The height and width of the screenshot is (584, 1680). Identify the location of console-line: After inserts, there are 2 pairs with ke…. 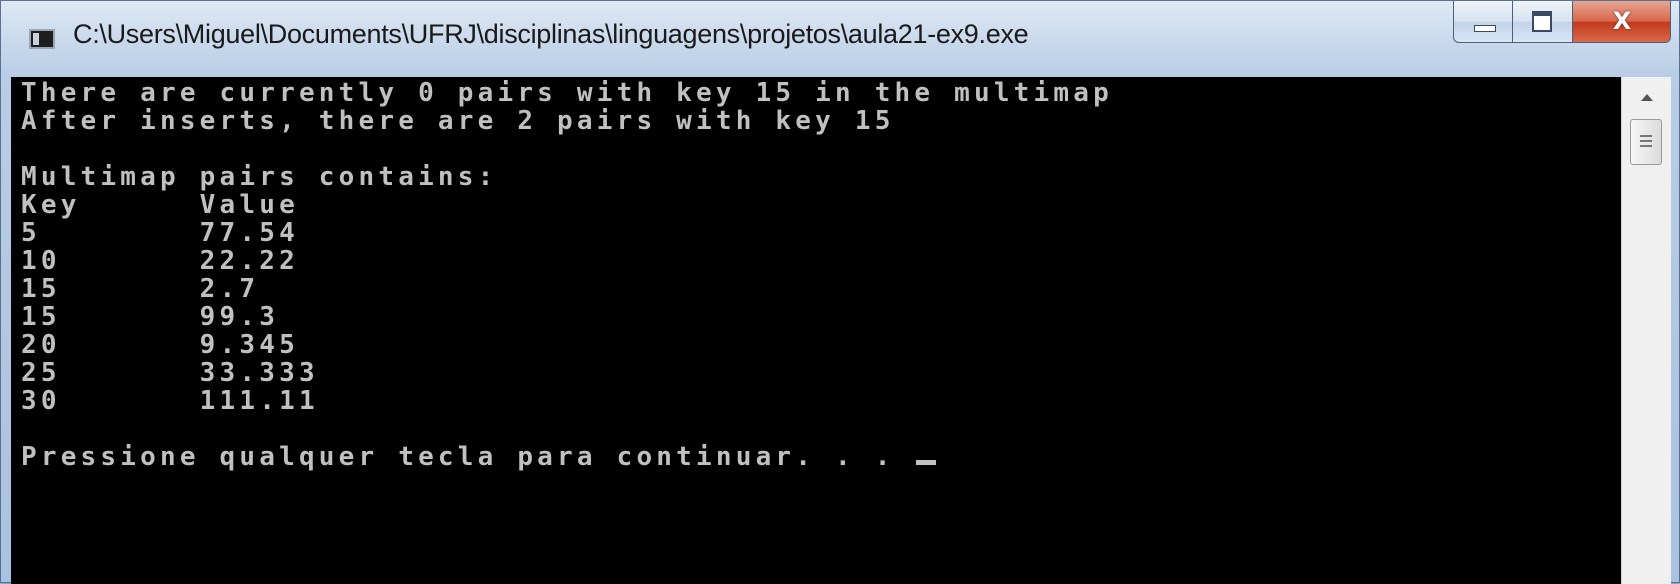
(458, 121).